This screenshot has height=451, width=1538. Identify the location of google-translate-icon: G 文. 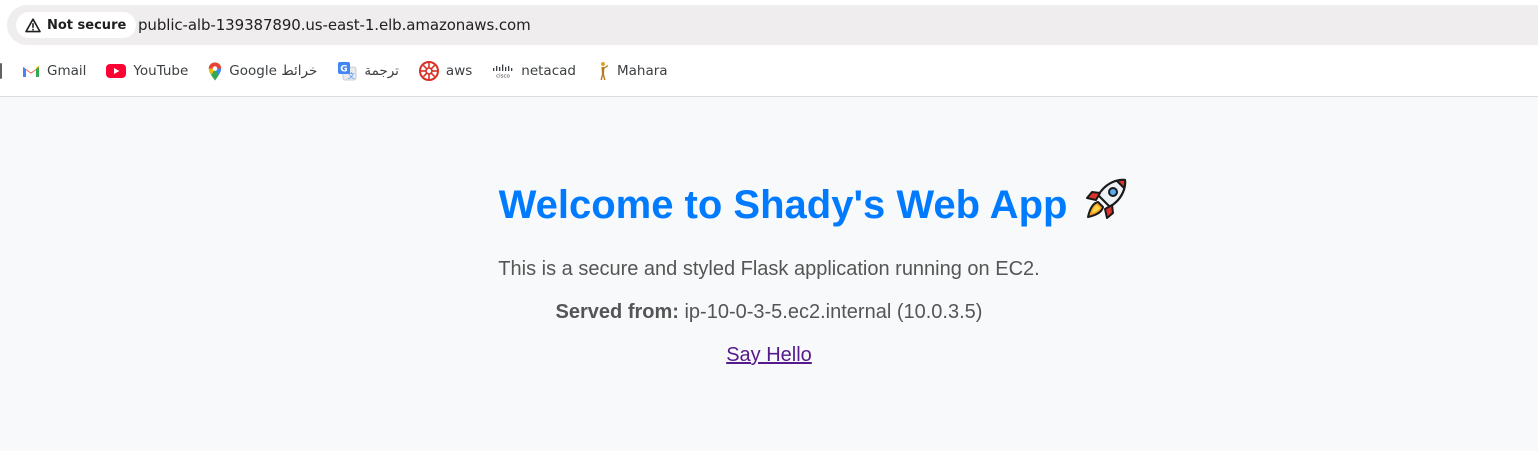
(347, 71).